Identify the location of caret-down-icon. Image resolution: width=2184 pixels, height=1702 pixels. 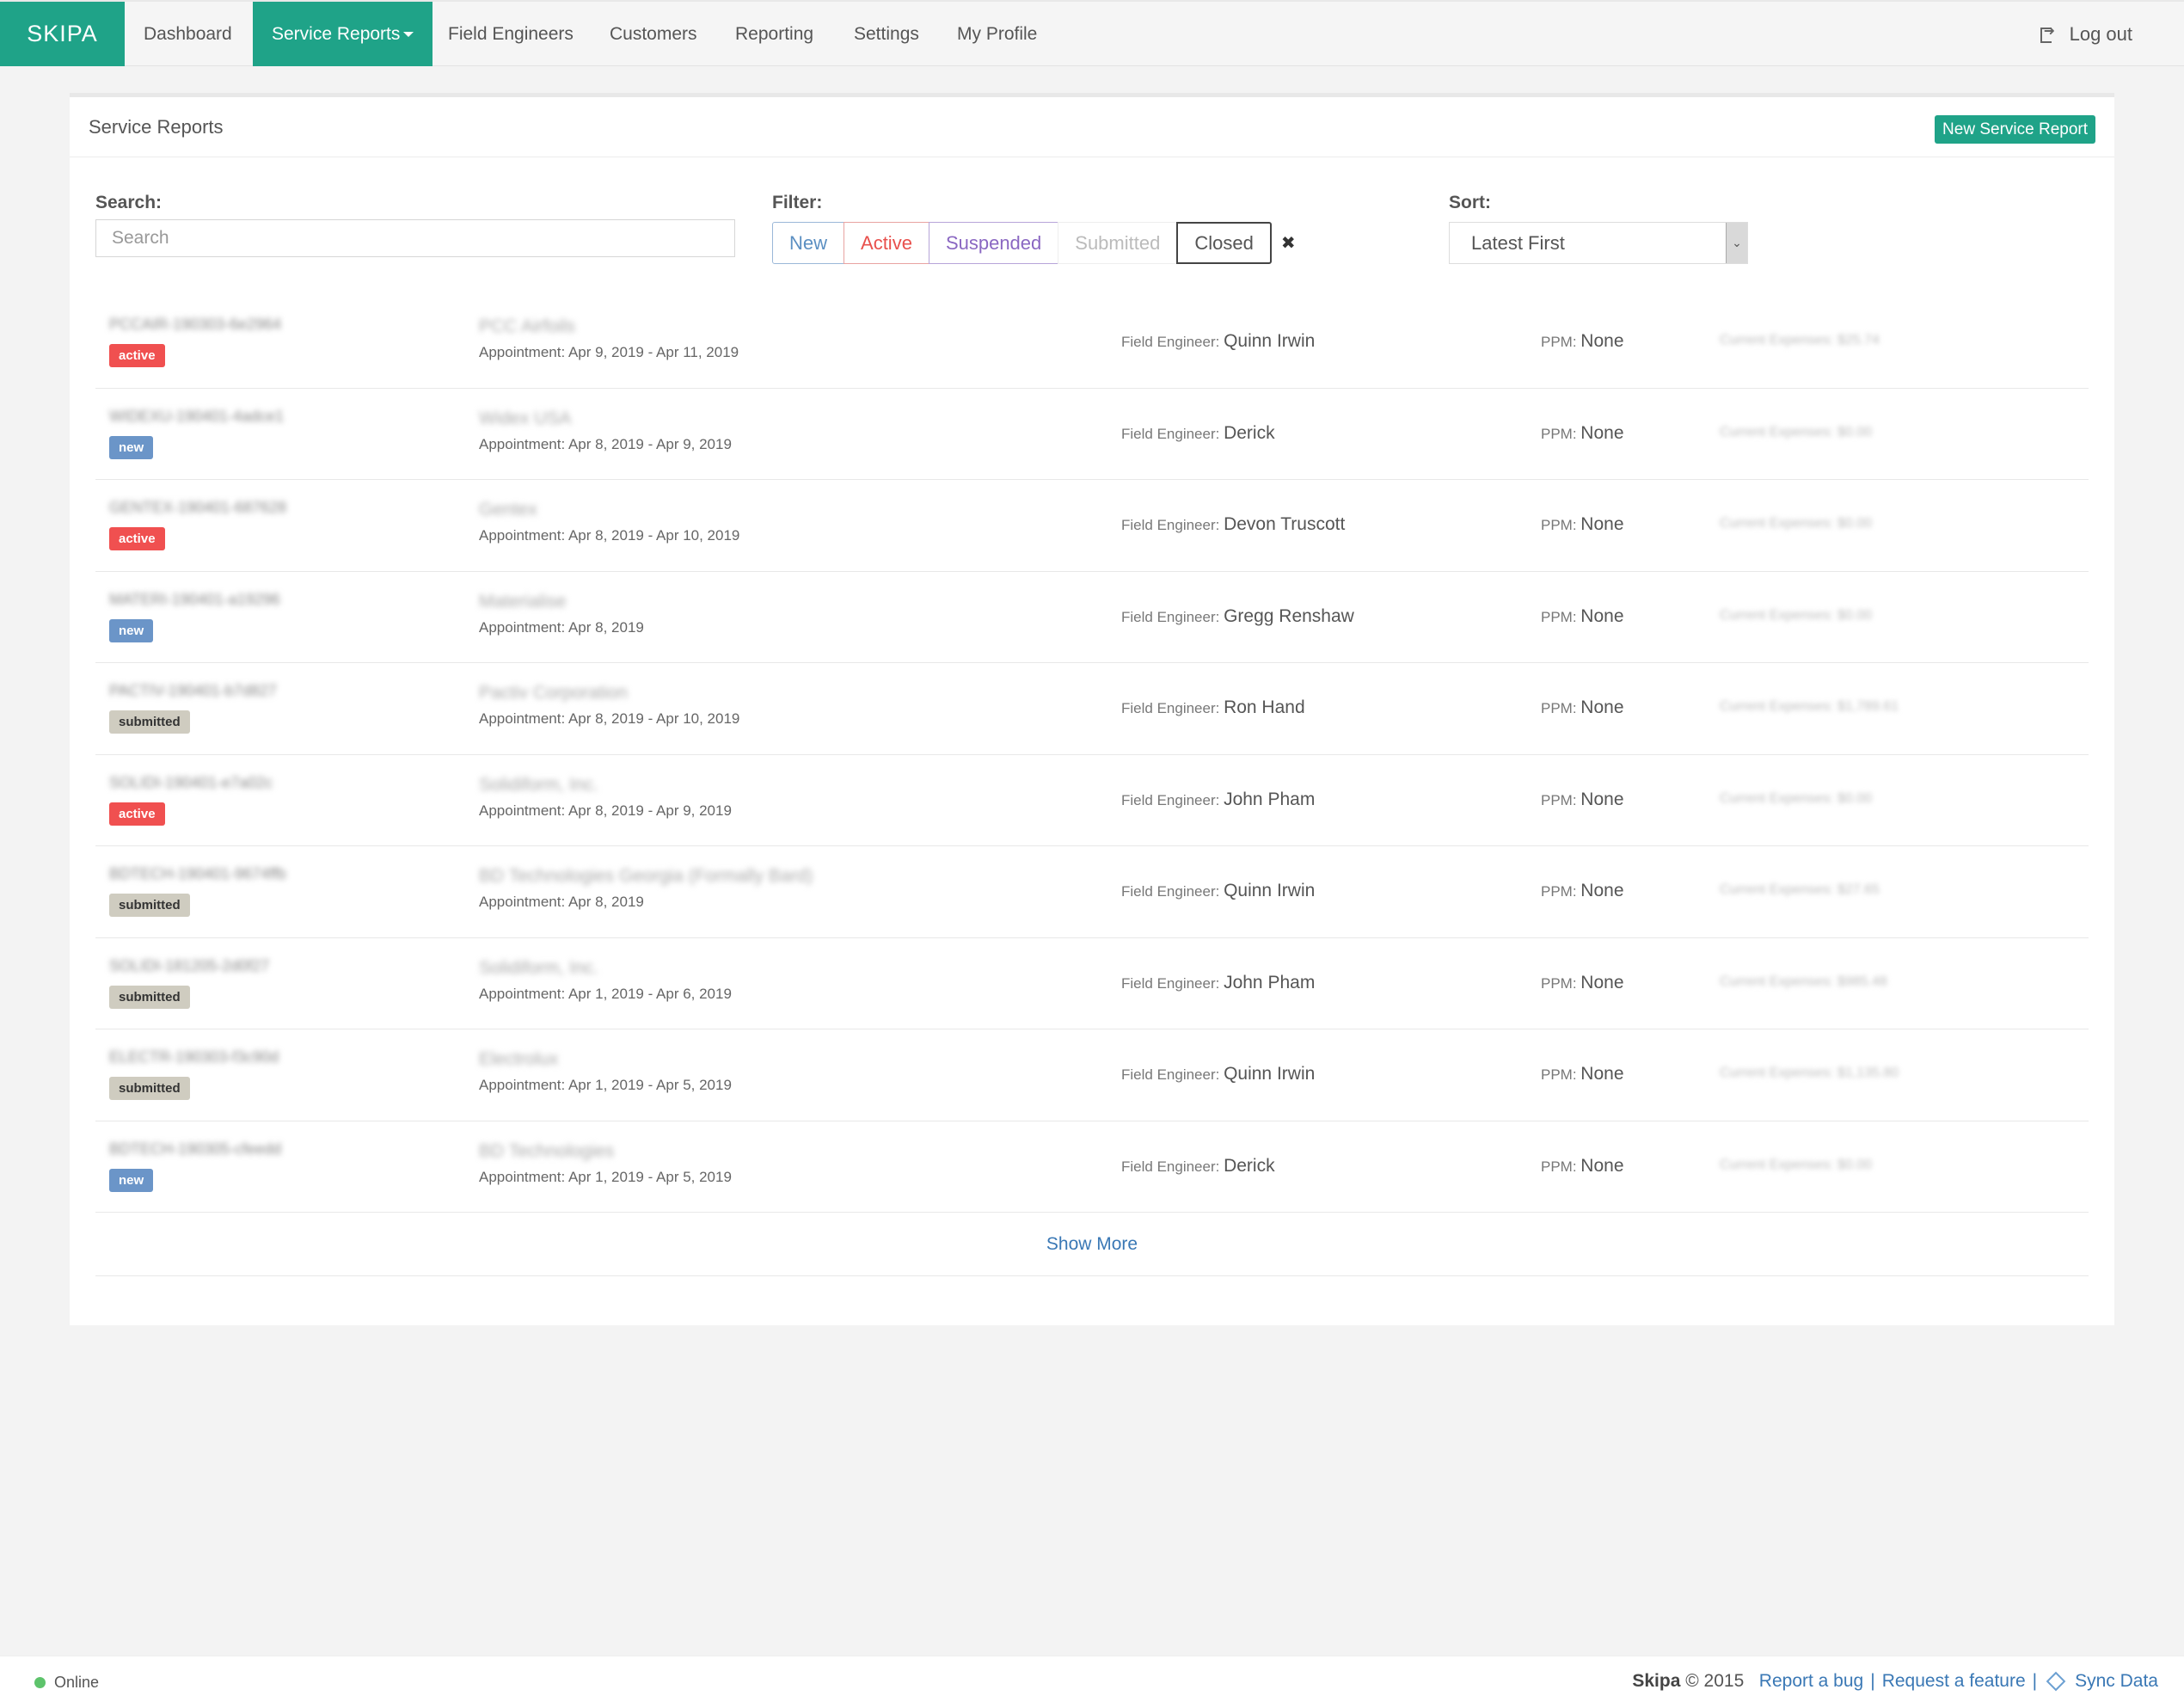
(408, 34).